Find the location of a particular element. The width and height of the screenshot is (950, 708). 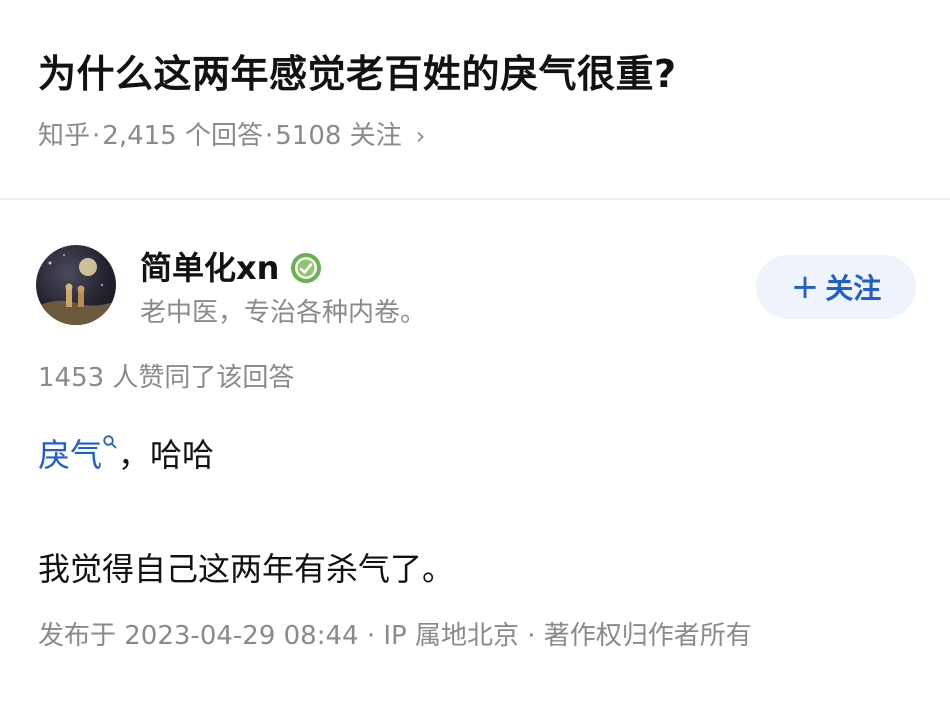

follow-button-label: 关注 is located at coordinates (853, 288).